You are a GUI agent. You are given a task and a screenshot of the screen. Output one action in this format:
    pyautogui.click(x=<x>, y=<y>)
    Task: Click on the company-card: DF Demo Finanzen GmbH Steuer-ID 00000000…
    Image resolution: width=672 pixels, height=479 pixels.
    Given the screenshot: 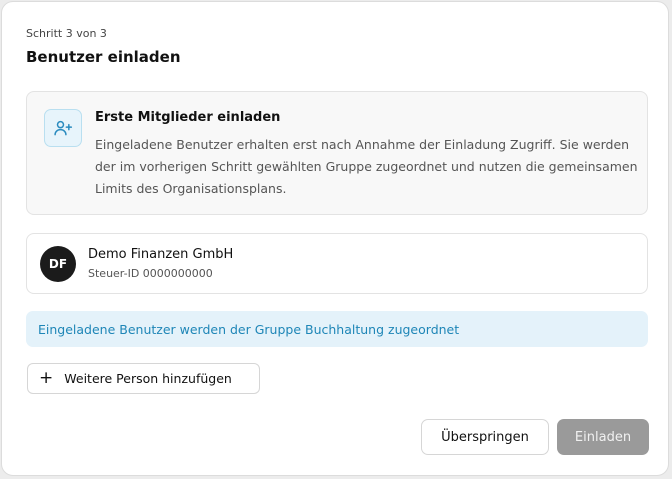 What is the action you would take?
    pyautogui.click(x=337, y=263)
    